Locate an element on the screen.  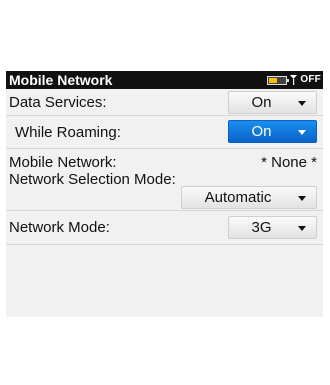
data-services-dropdown: On is located at coordinates (272, 102).